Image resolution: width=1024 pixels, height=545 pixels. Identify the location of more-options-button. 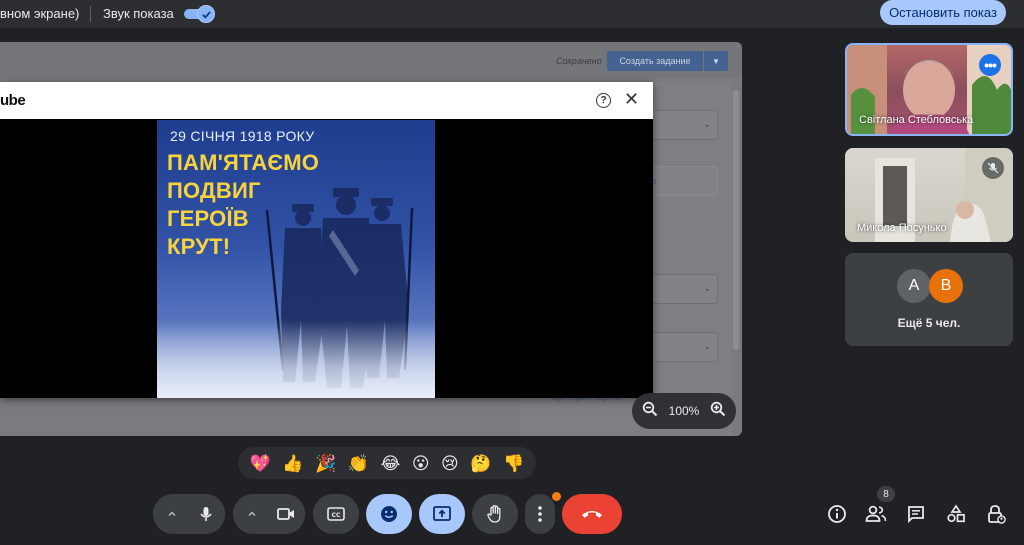
(540, 514).